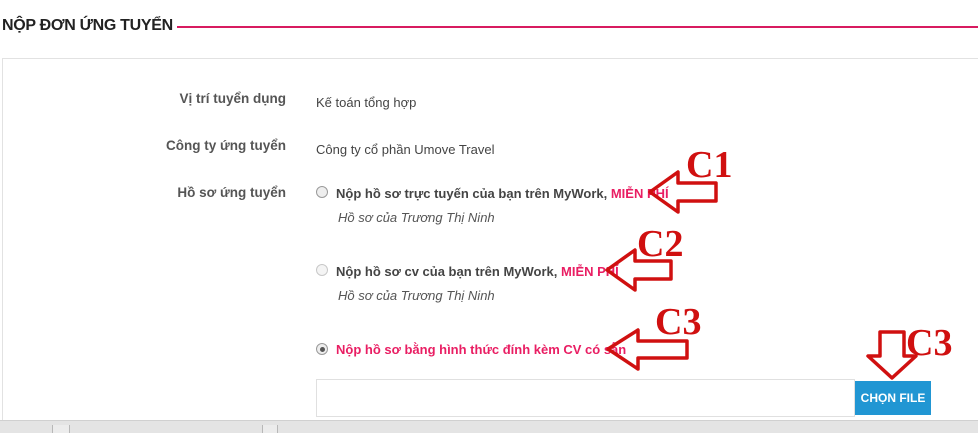  Describe the element at coordinates (660, 244) in the screenshot. I see `annotation-c2: C2` at that location.